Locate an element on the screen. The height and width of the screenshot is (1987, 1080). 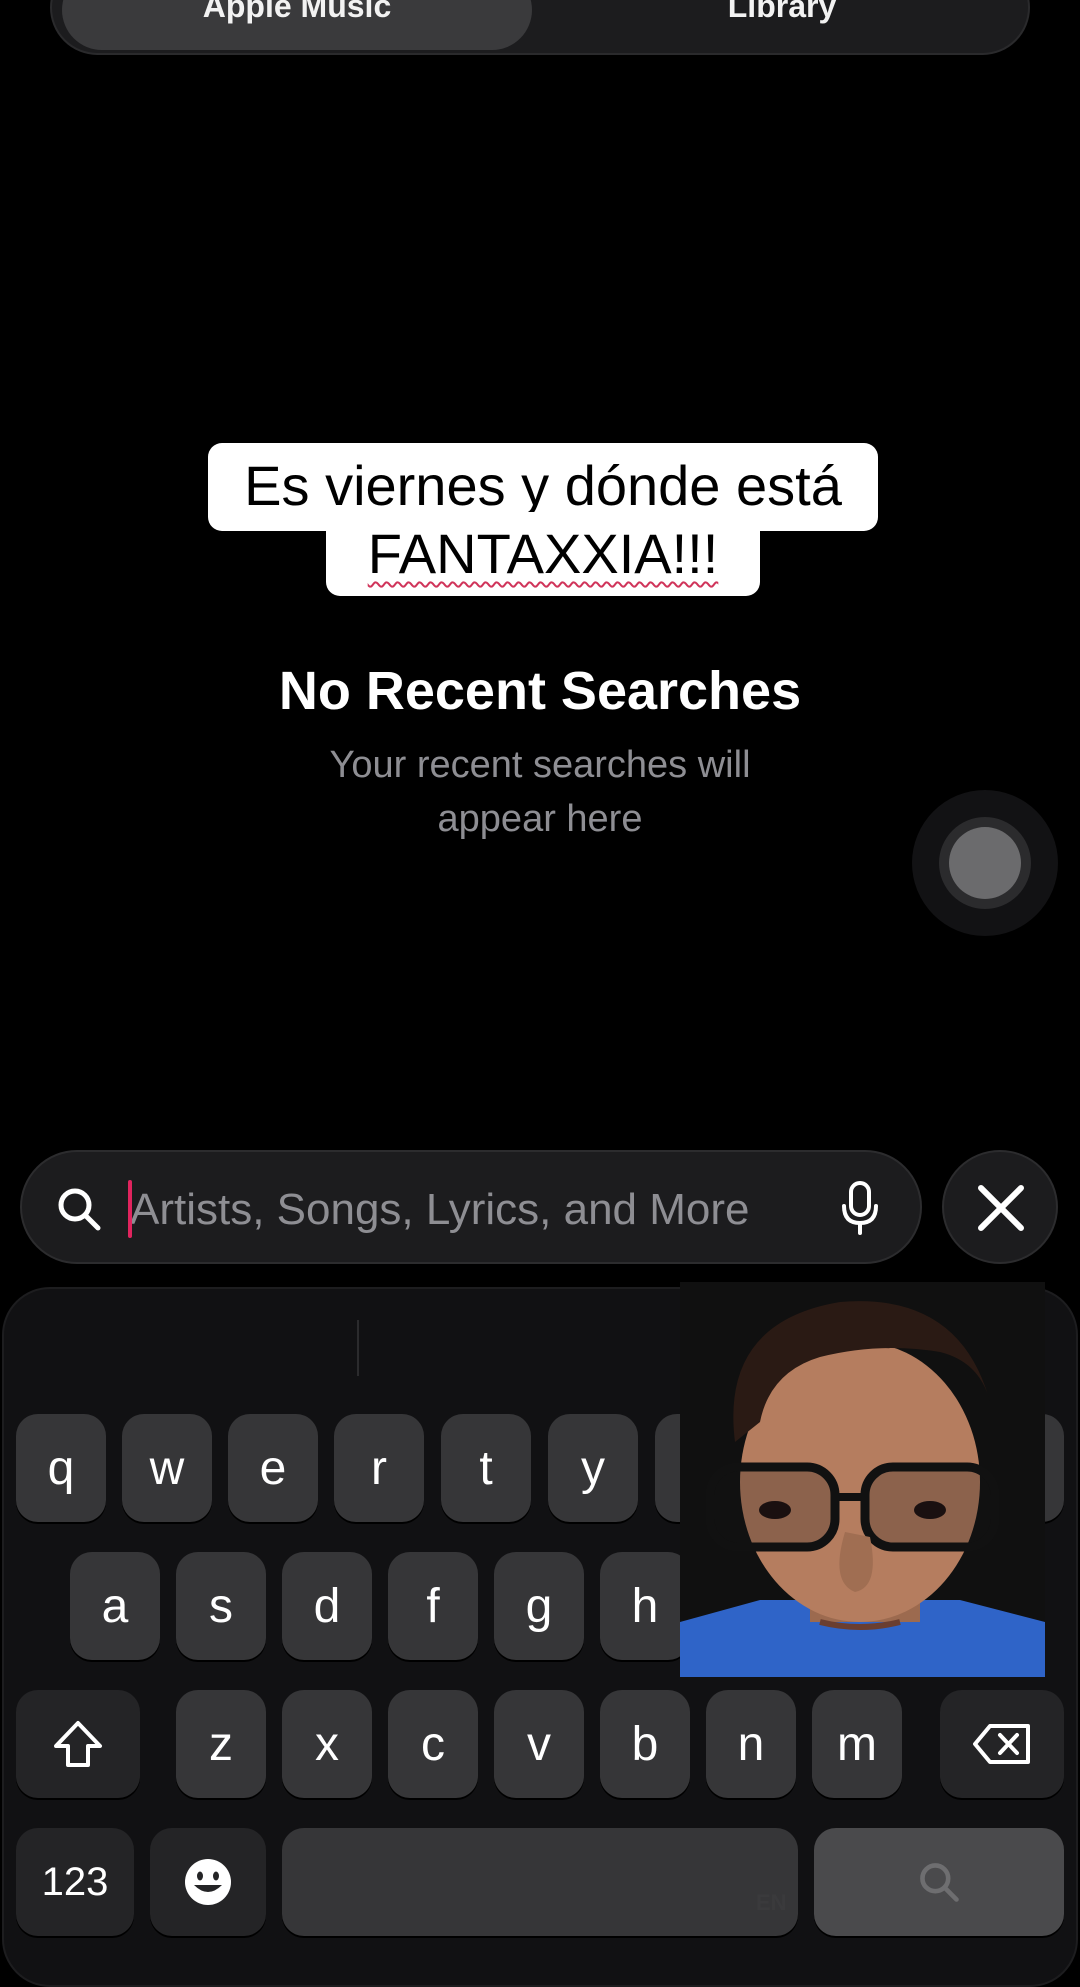
key-label: f is located at coordinates (433, 1606).